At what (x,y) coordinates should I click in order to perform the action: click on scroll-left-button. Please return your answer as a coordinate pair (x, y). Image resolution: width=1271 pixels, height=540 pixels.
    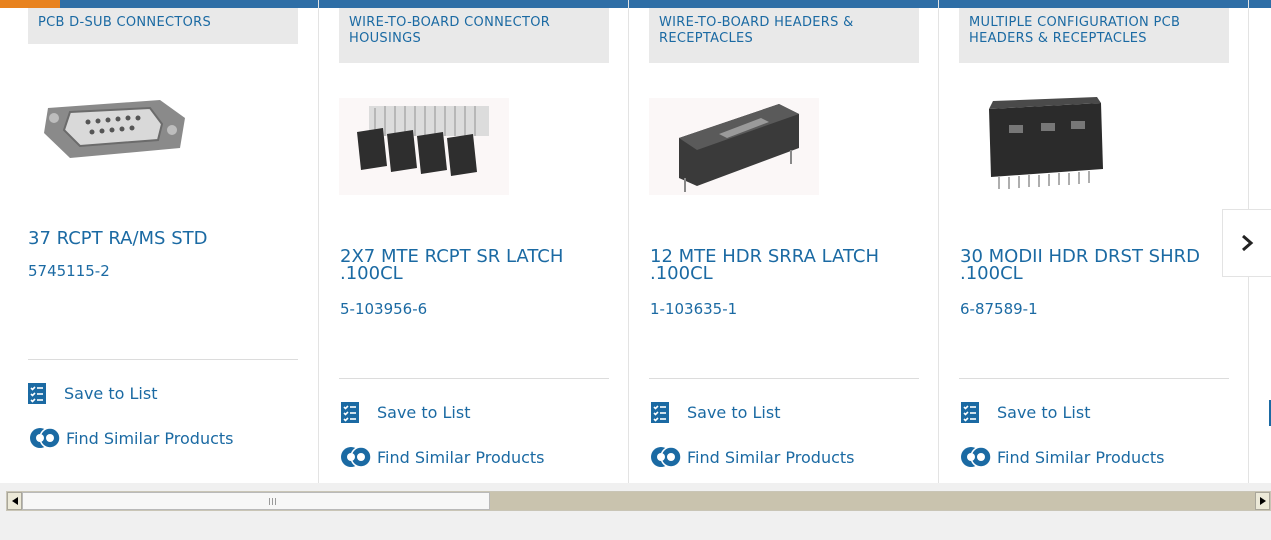
    Looking at the image, I should click on (14, 501).